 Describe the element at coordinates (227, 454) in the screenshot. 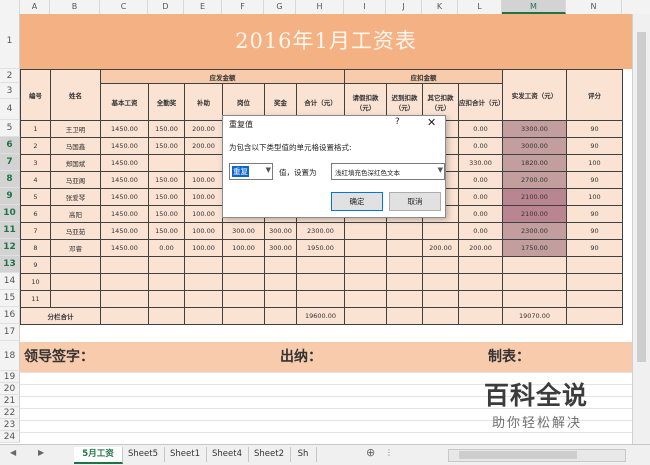

I see `sheet-tab: Sheet4` at that location.